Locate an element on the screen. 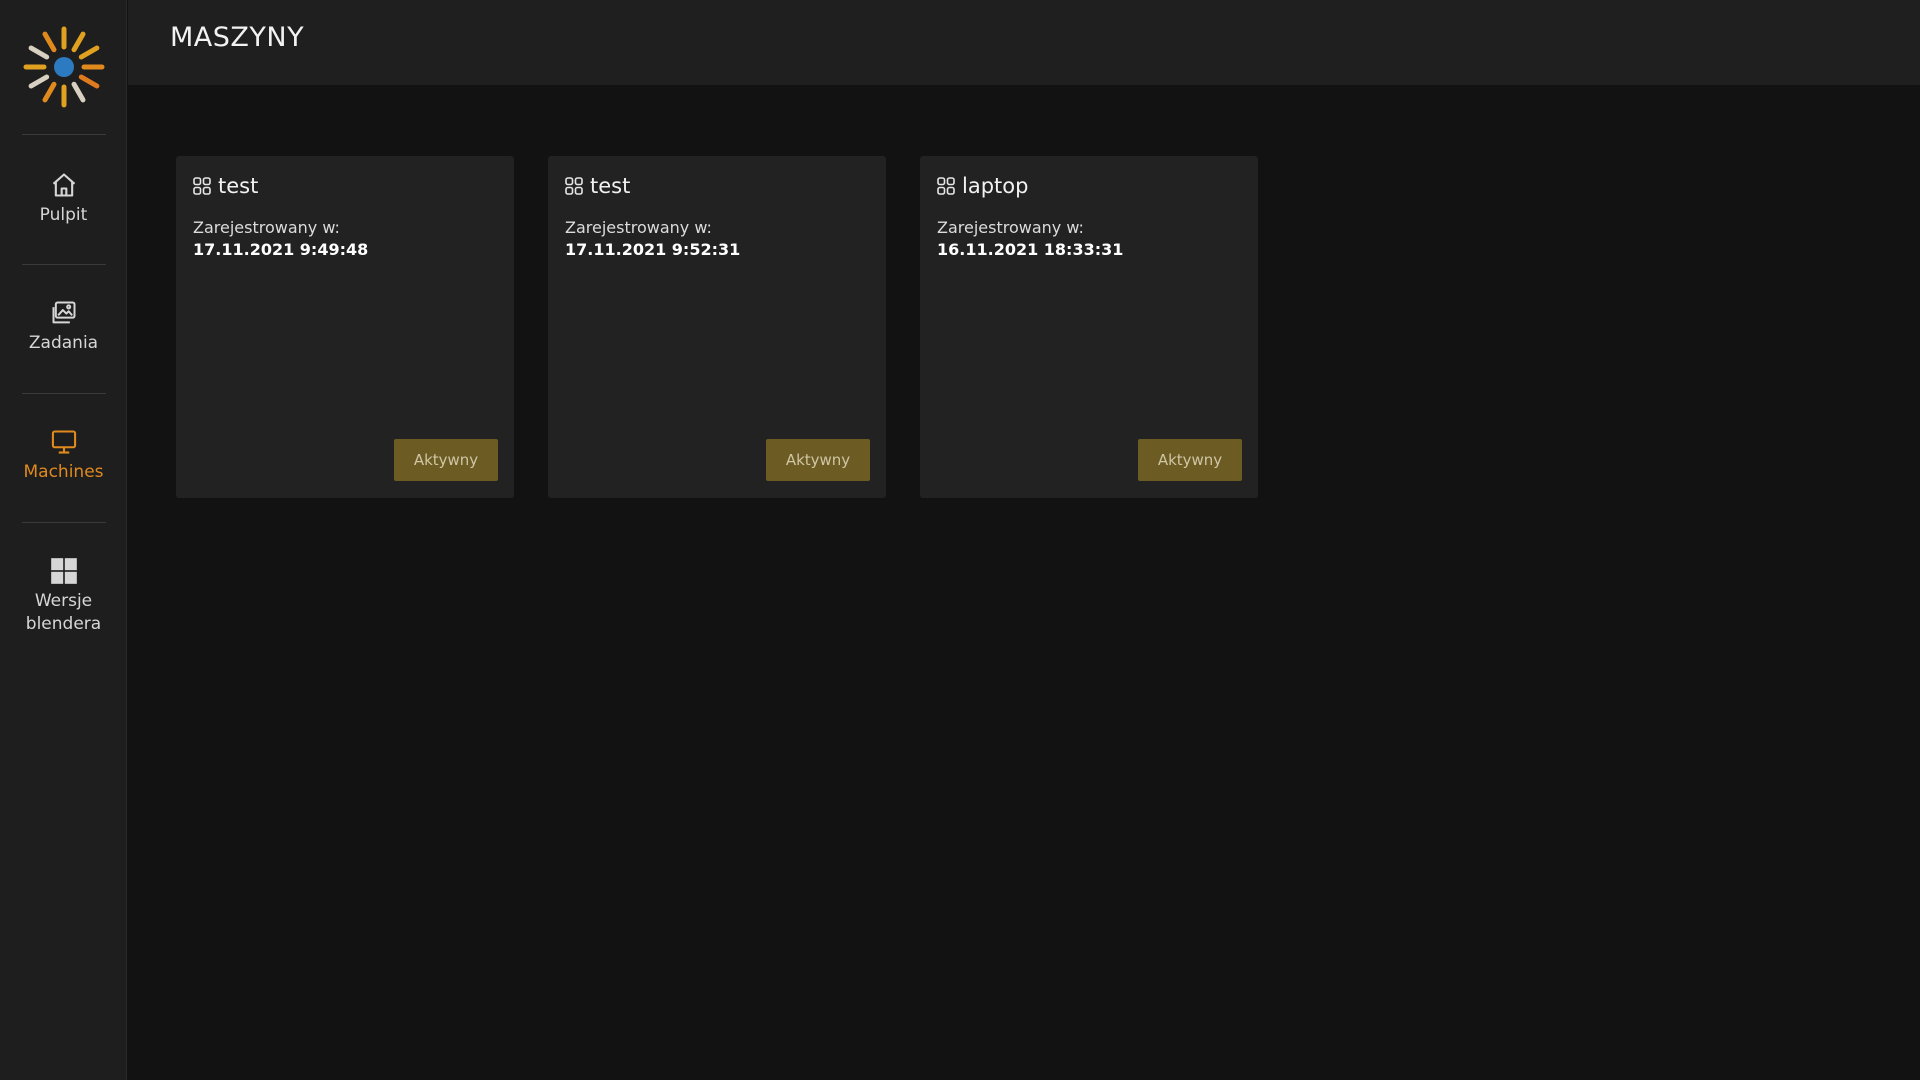  sidebar-item-machines: Machines is located at coordinates (63, 455).